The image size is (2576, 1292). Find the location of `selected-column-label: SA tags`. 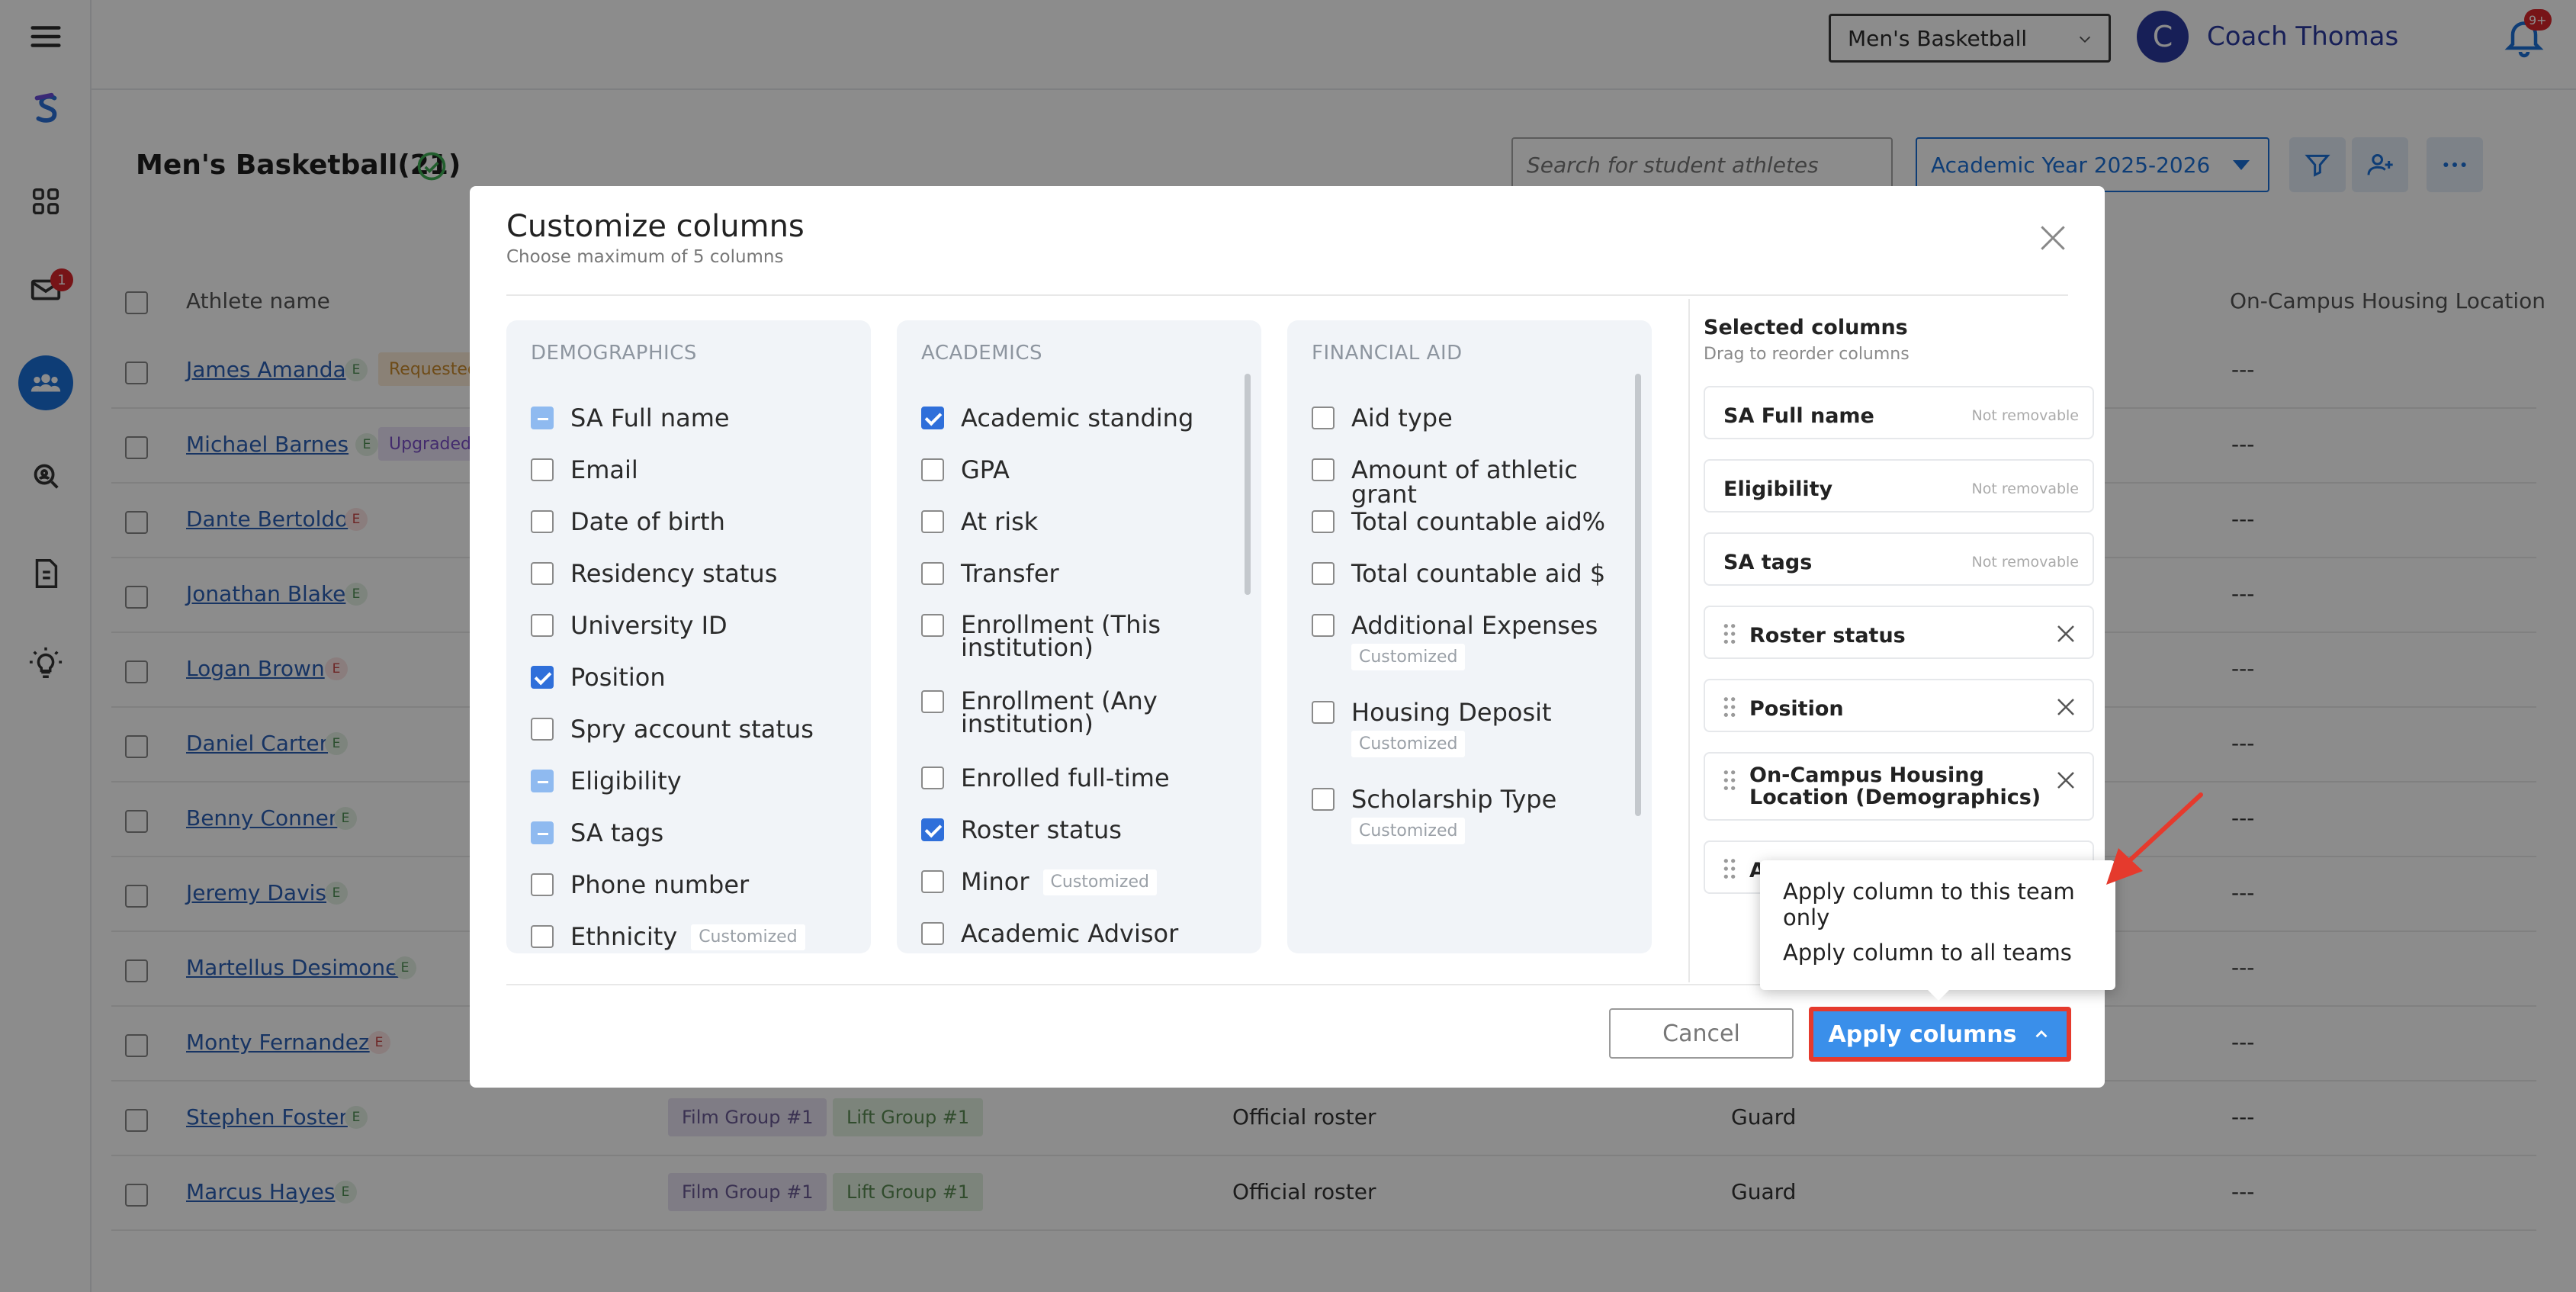

selected-column-label: SA tags is located at coordinates (1768, 562).